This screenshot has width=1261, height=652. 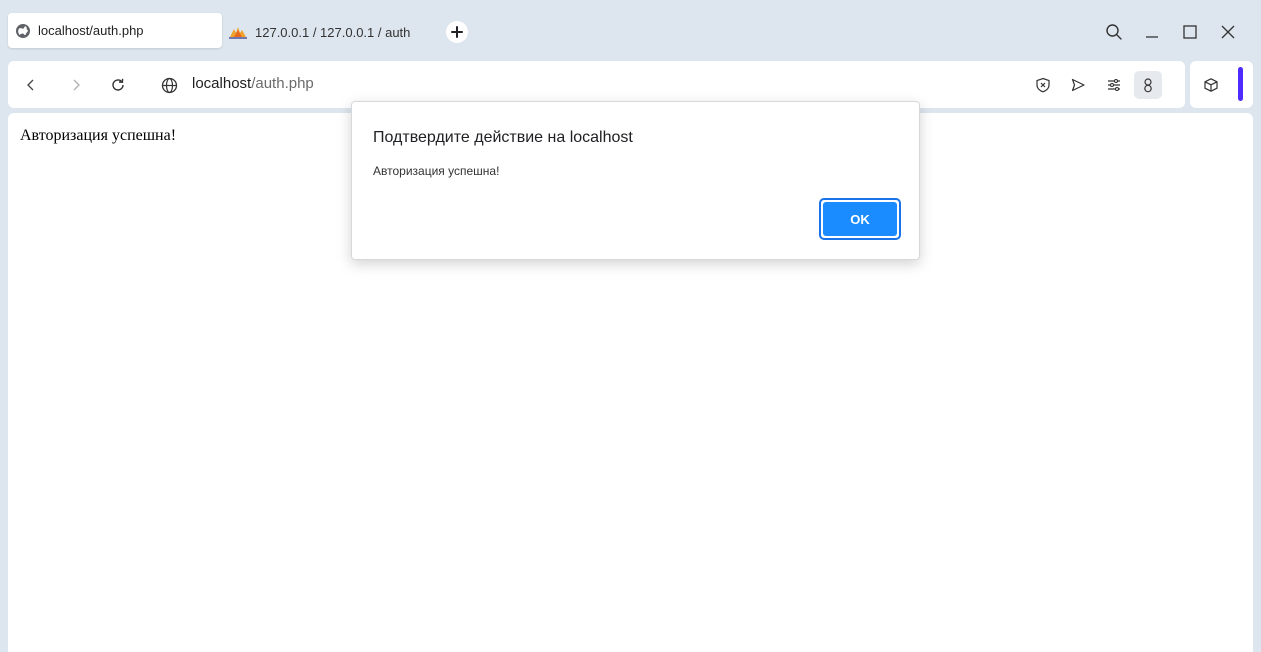 I want to click on close-icon, so click(x=1228, y=32).